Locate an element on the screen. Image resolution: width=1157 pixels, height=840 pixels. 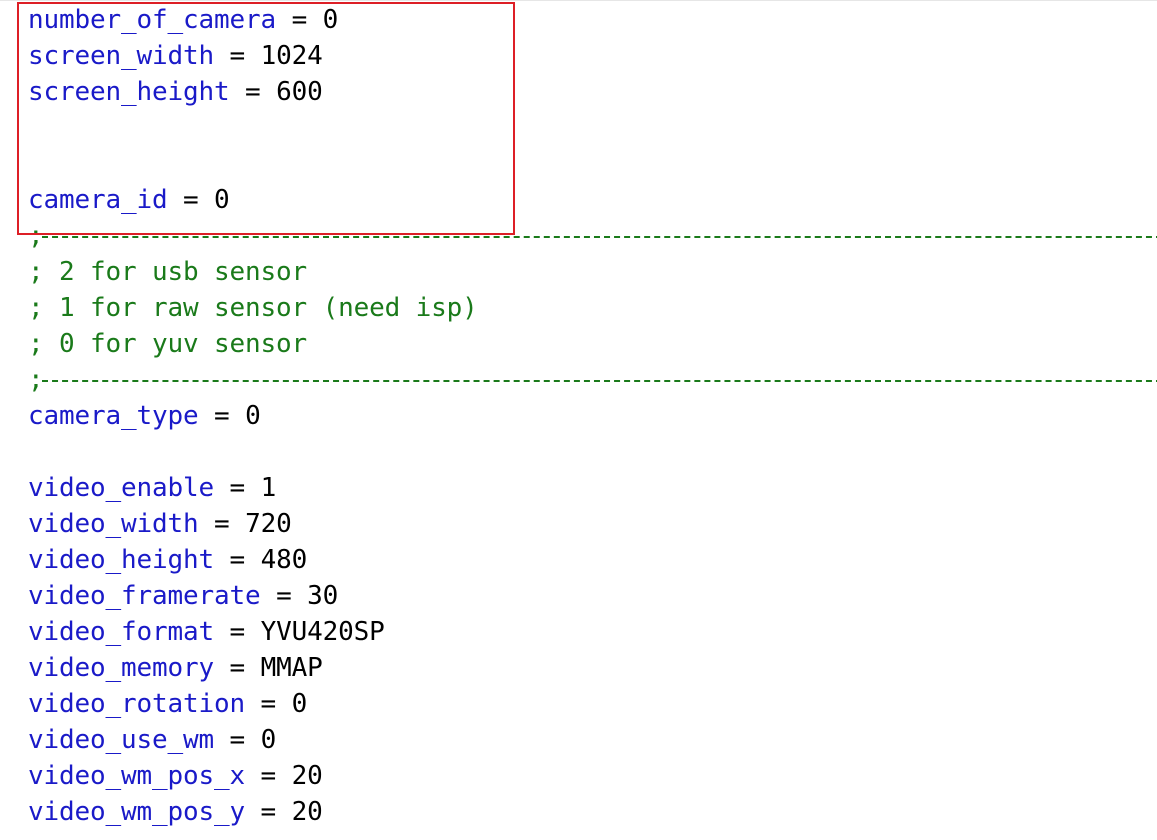
config-line-video-width: video_width = 720 is located at coordinates (253, 524).